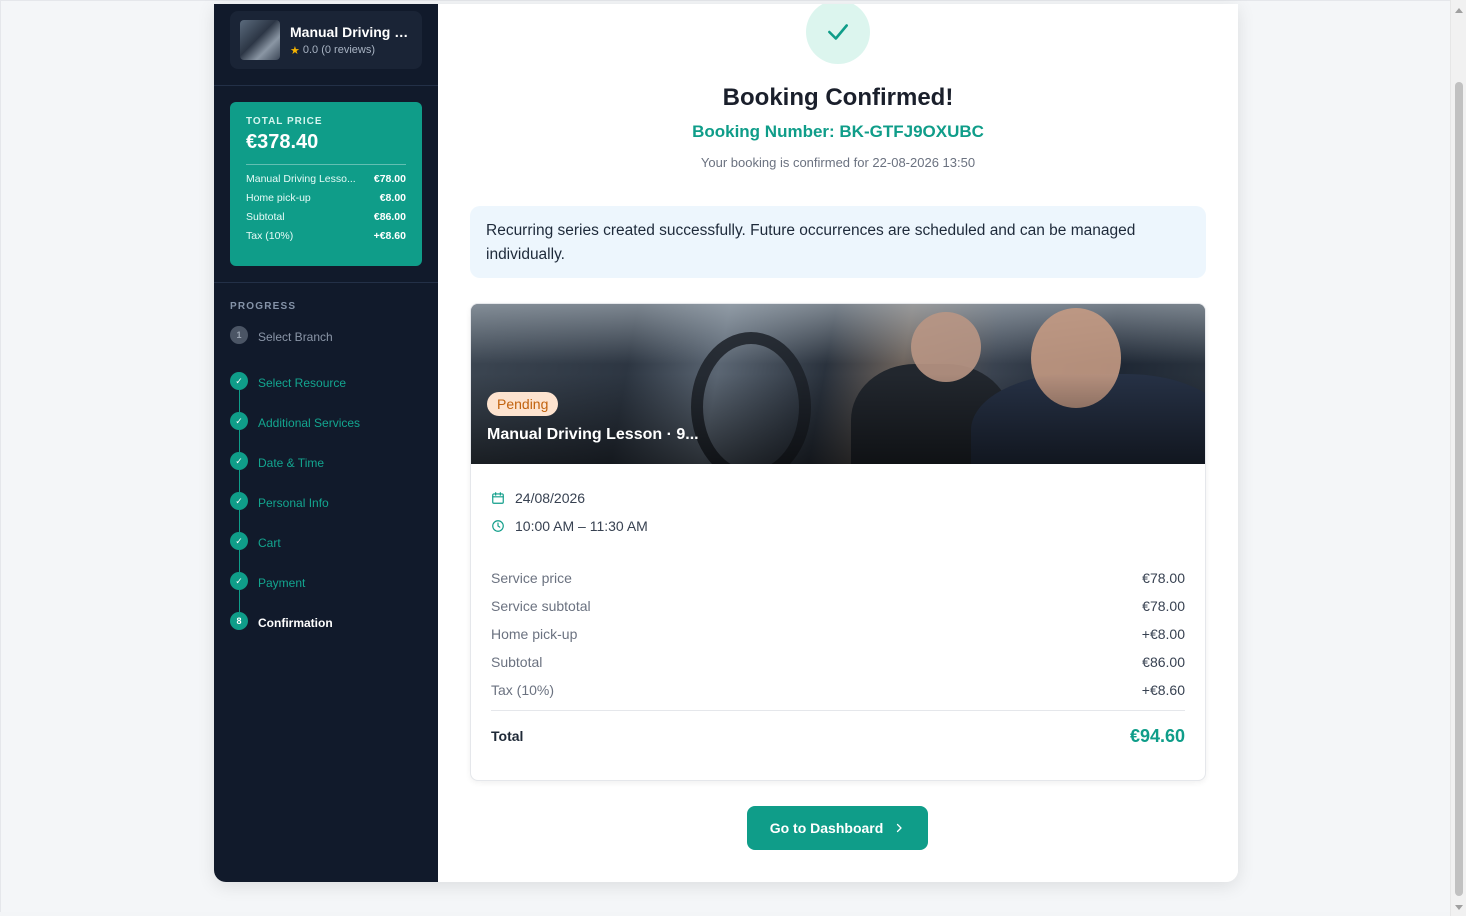 The image size is (1466, 916). I want to click on price-row-label: Home pick-up, so click(534, 634).